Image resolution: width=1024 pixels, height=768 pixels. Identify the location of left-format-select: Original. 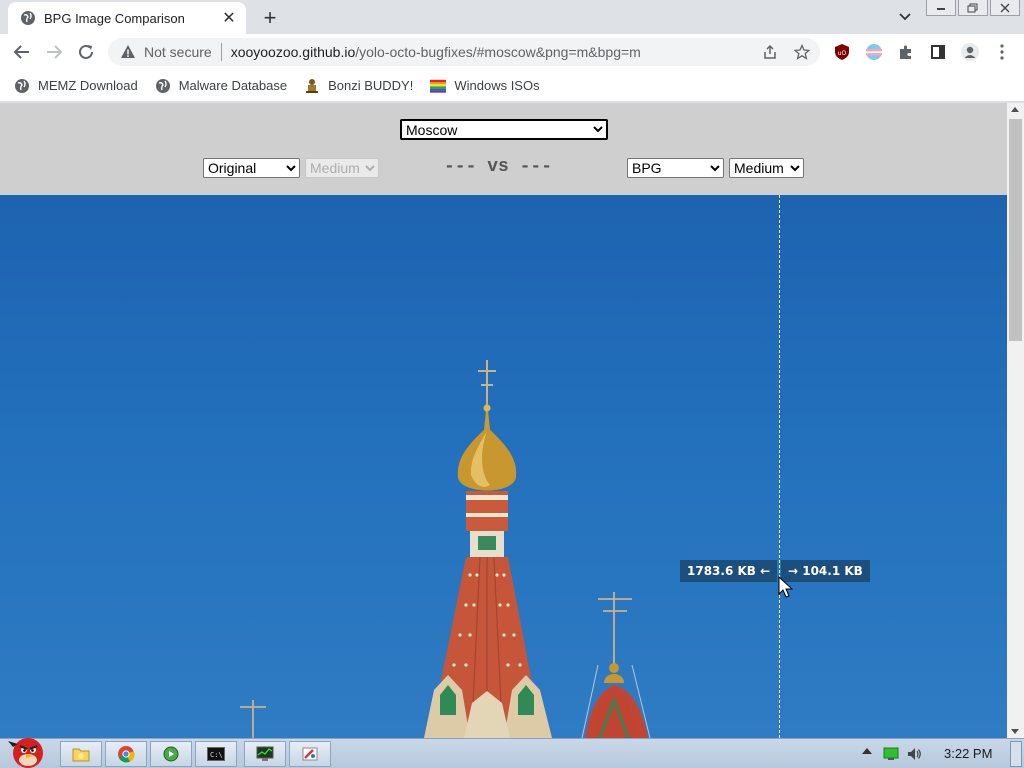
(251, 168).